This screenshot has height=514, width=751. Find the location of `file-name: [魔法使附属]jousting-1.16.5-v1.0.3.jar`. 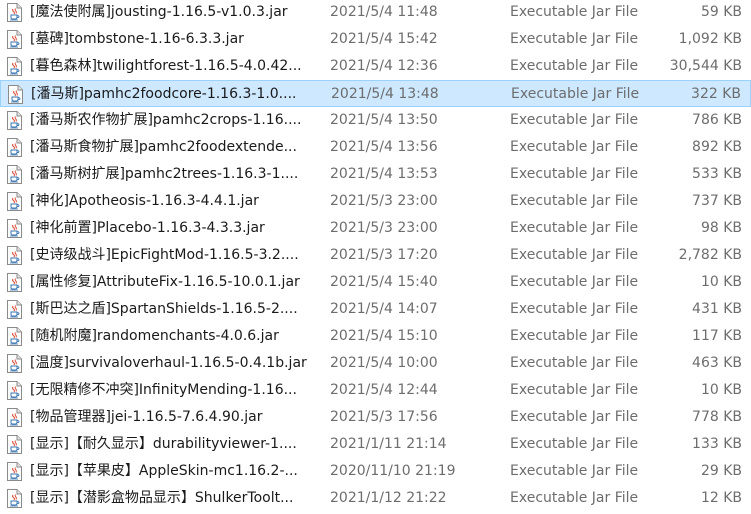

file-name: [魔法使附属]jousting-1.16.5-v1.0.3.jar is located at coordinates (159, 12).